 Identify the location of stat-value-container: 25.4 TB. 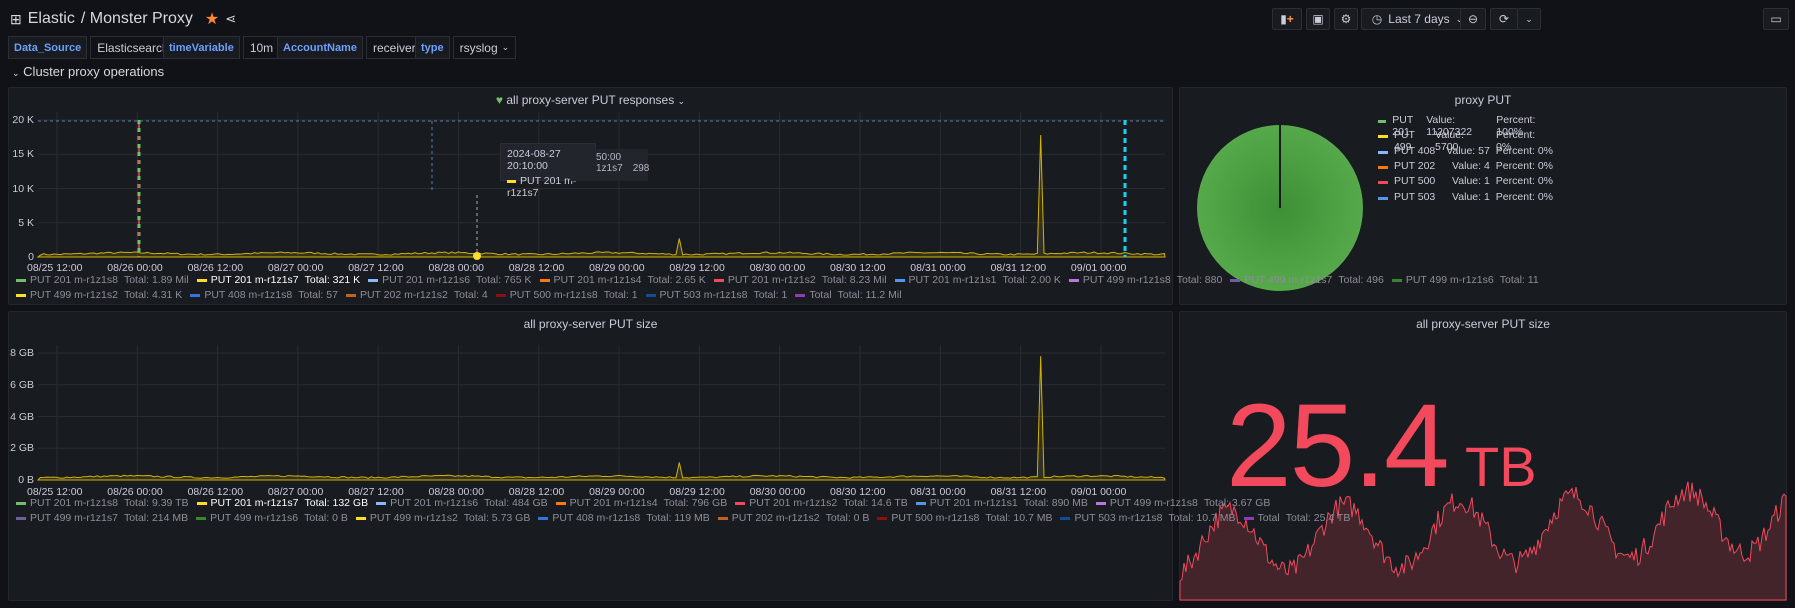
(1381, 446).